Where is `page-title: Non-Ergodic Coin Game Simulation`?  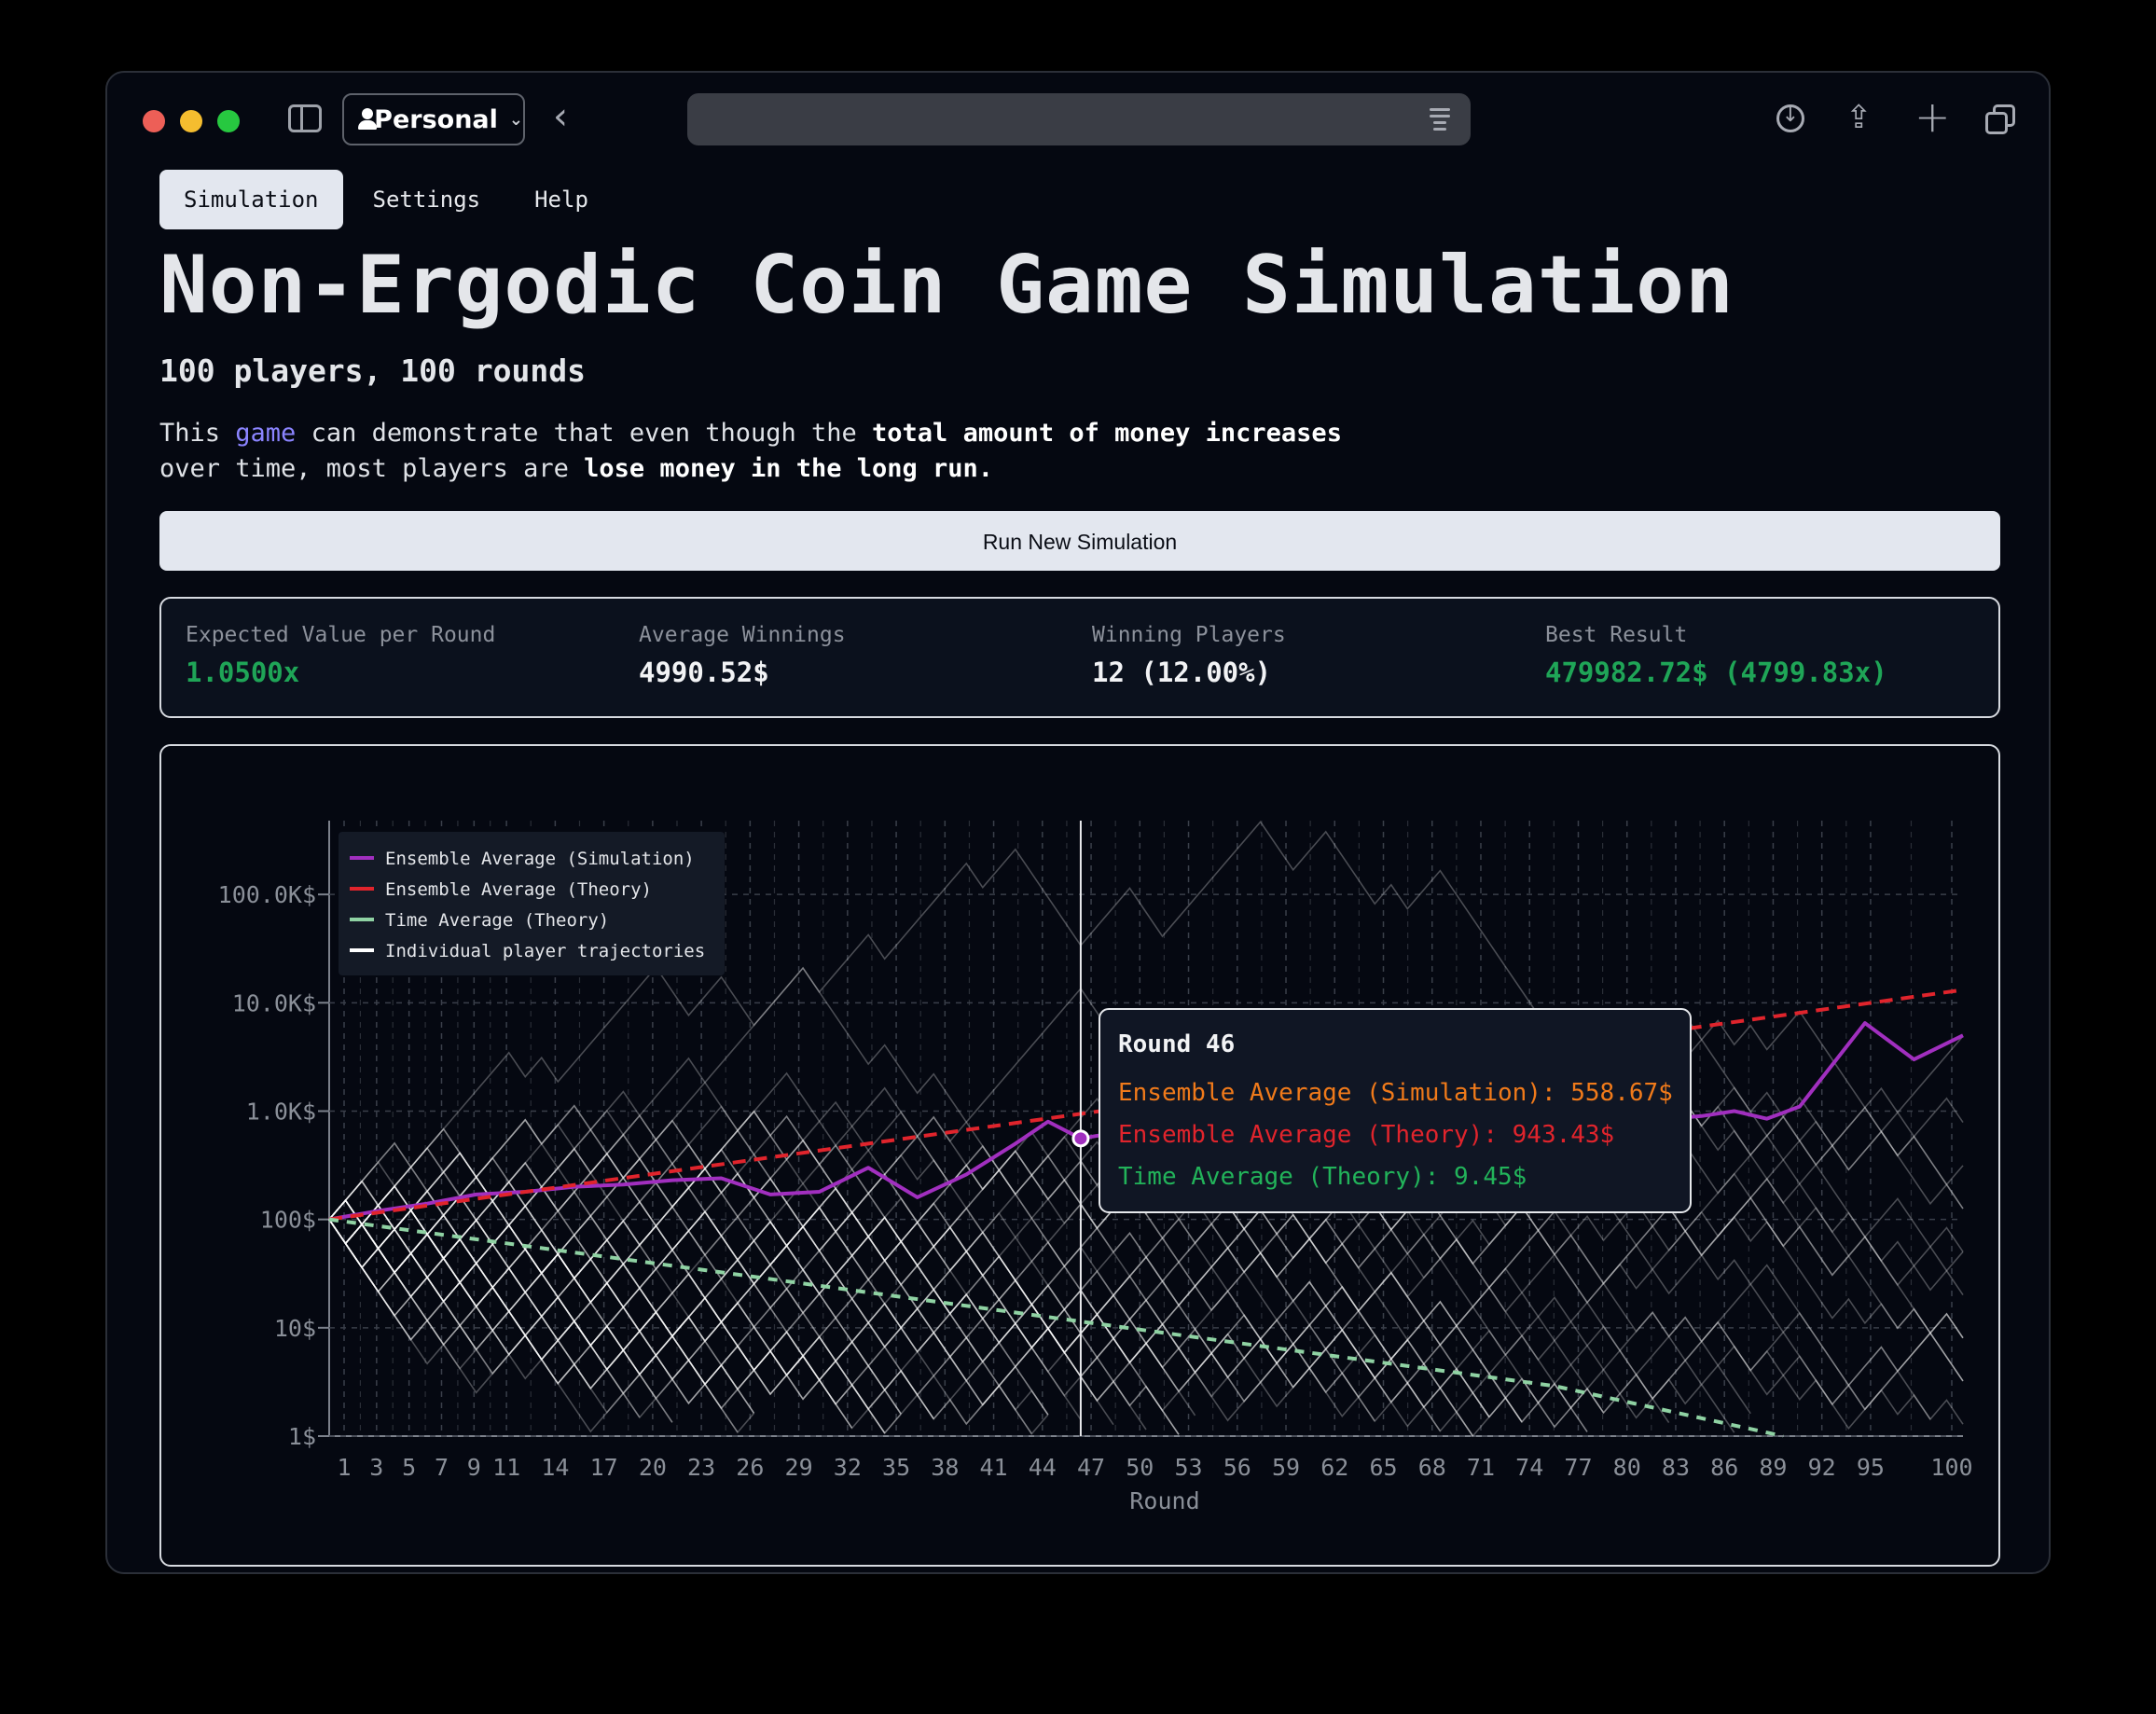
page-title: Non-Ergodic Coin Game Simulation is located at coordinates (946, 285).